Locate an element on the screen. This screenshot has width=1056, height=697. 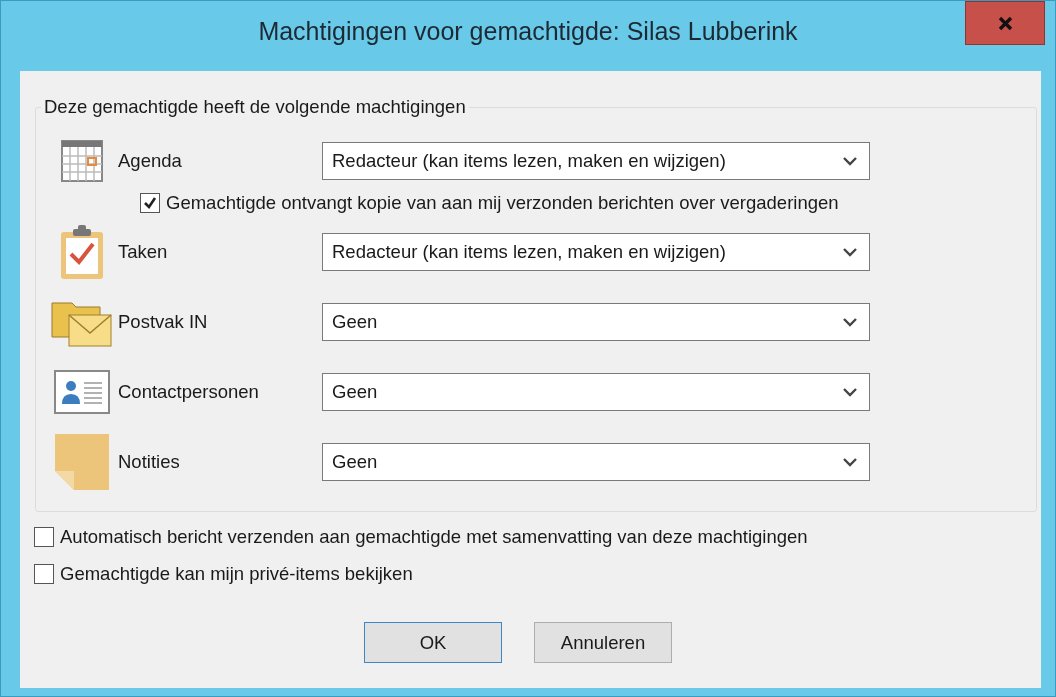
calendar-icon is located at coordinates (82, 161).